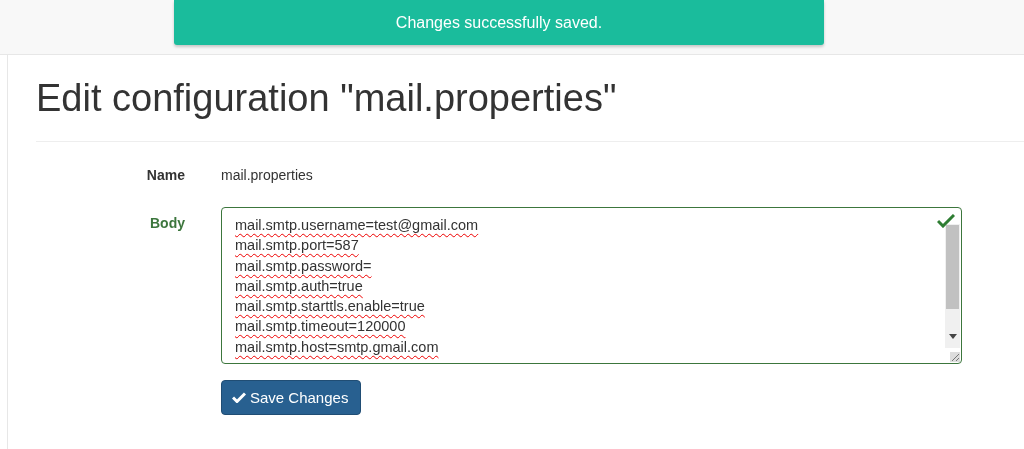 The image size is (1024, 449). What do you see at coordinates (530, 109) in the screenshot?
I see `page-title: Edit configuration "mail.properties"` at bounding box center [530, 109].